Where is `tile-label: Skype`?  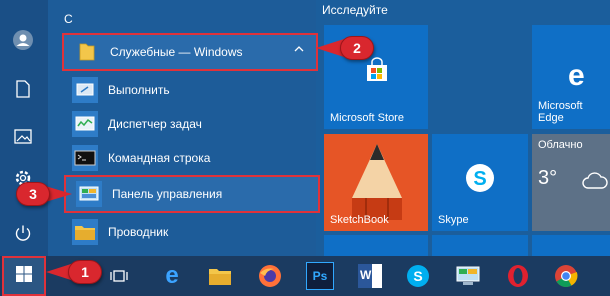
tile-label: Skype is located at coordinates (453, 220).